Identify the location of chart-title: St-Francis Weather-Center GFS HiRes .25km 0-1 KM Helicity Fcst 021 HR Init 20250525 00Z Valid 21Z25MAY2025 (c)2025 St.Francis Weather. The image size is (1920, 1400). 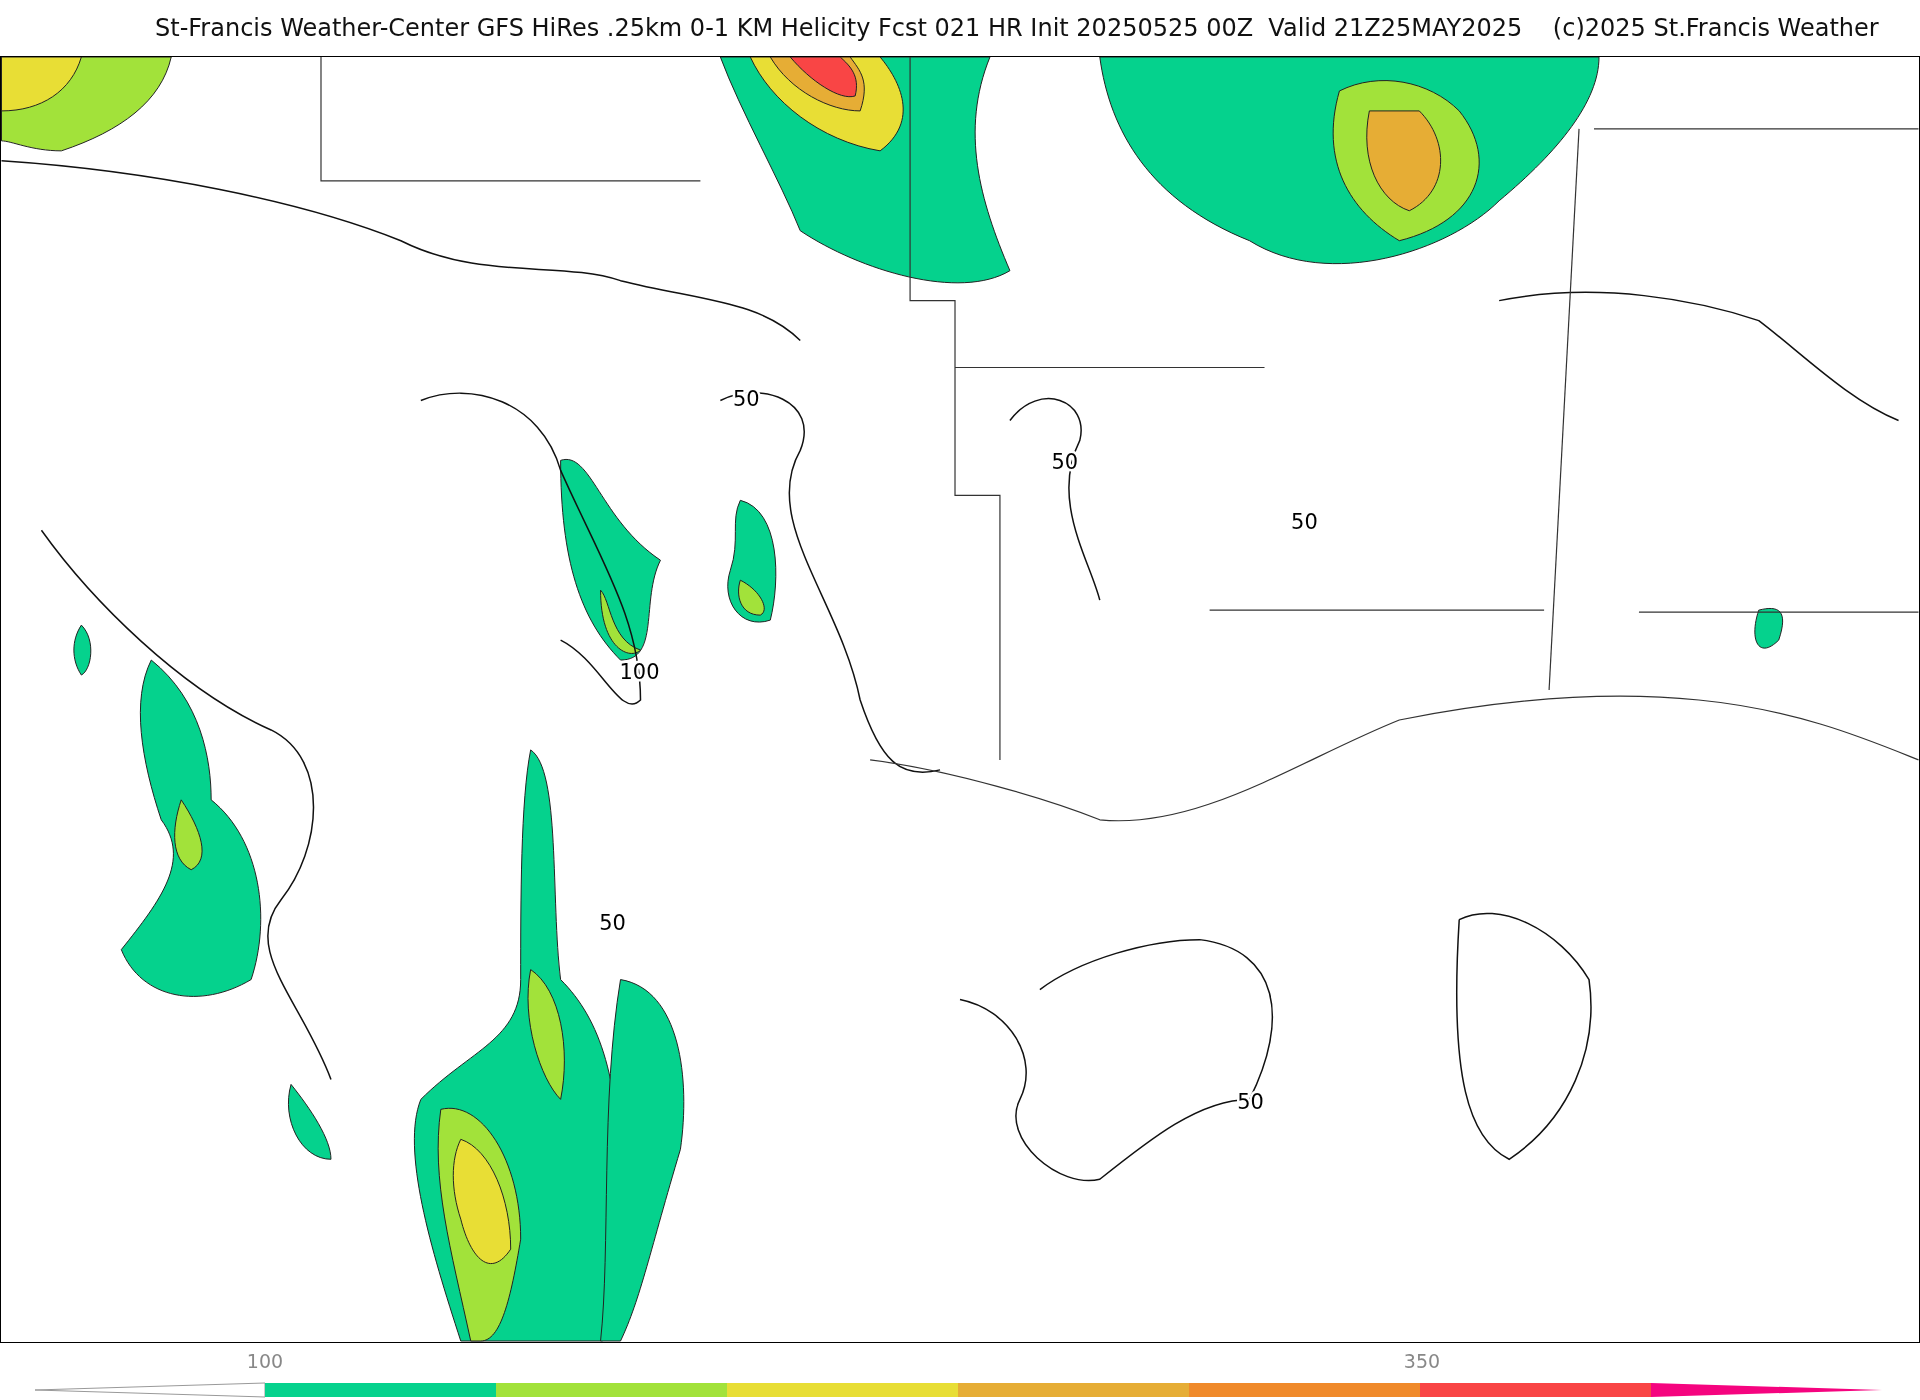
(1017, 28).